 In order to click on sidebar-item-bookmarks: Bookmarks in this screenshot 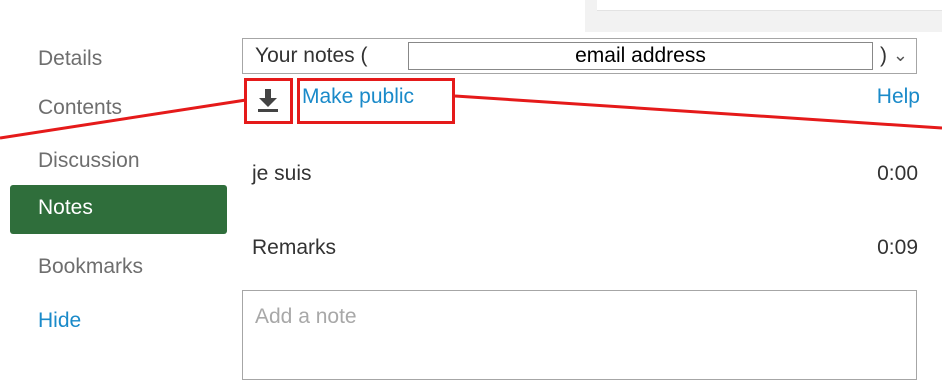, I will do `click(90, 267)`.